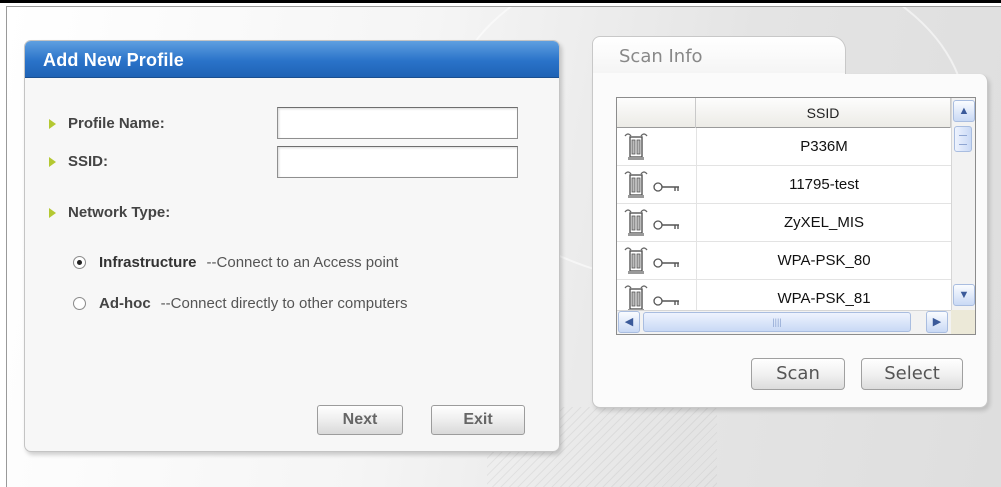 The image size is (1001, 487). I want to click on tab-join, so click(719, 75).